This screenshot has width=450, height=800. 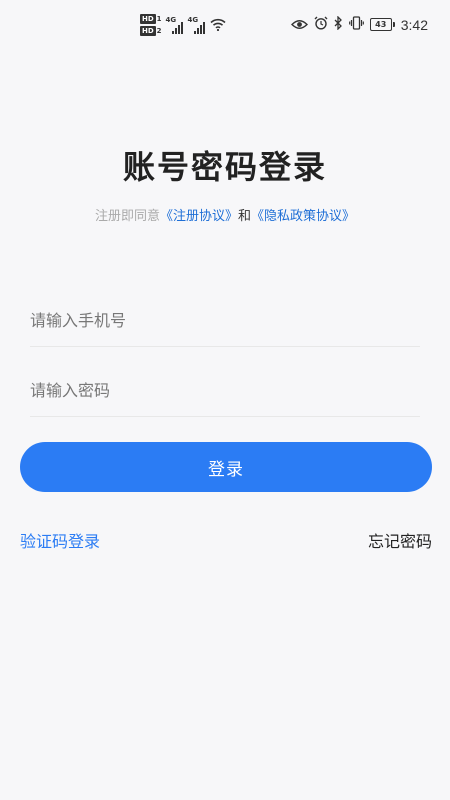 I want to click on status-right-group: 43 3:42, so click(x=359, y=24).